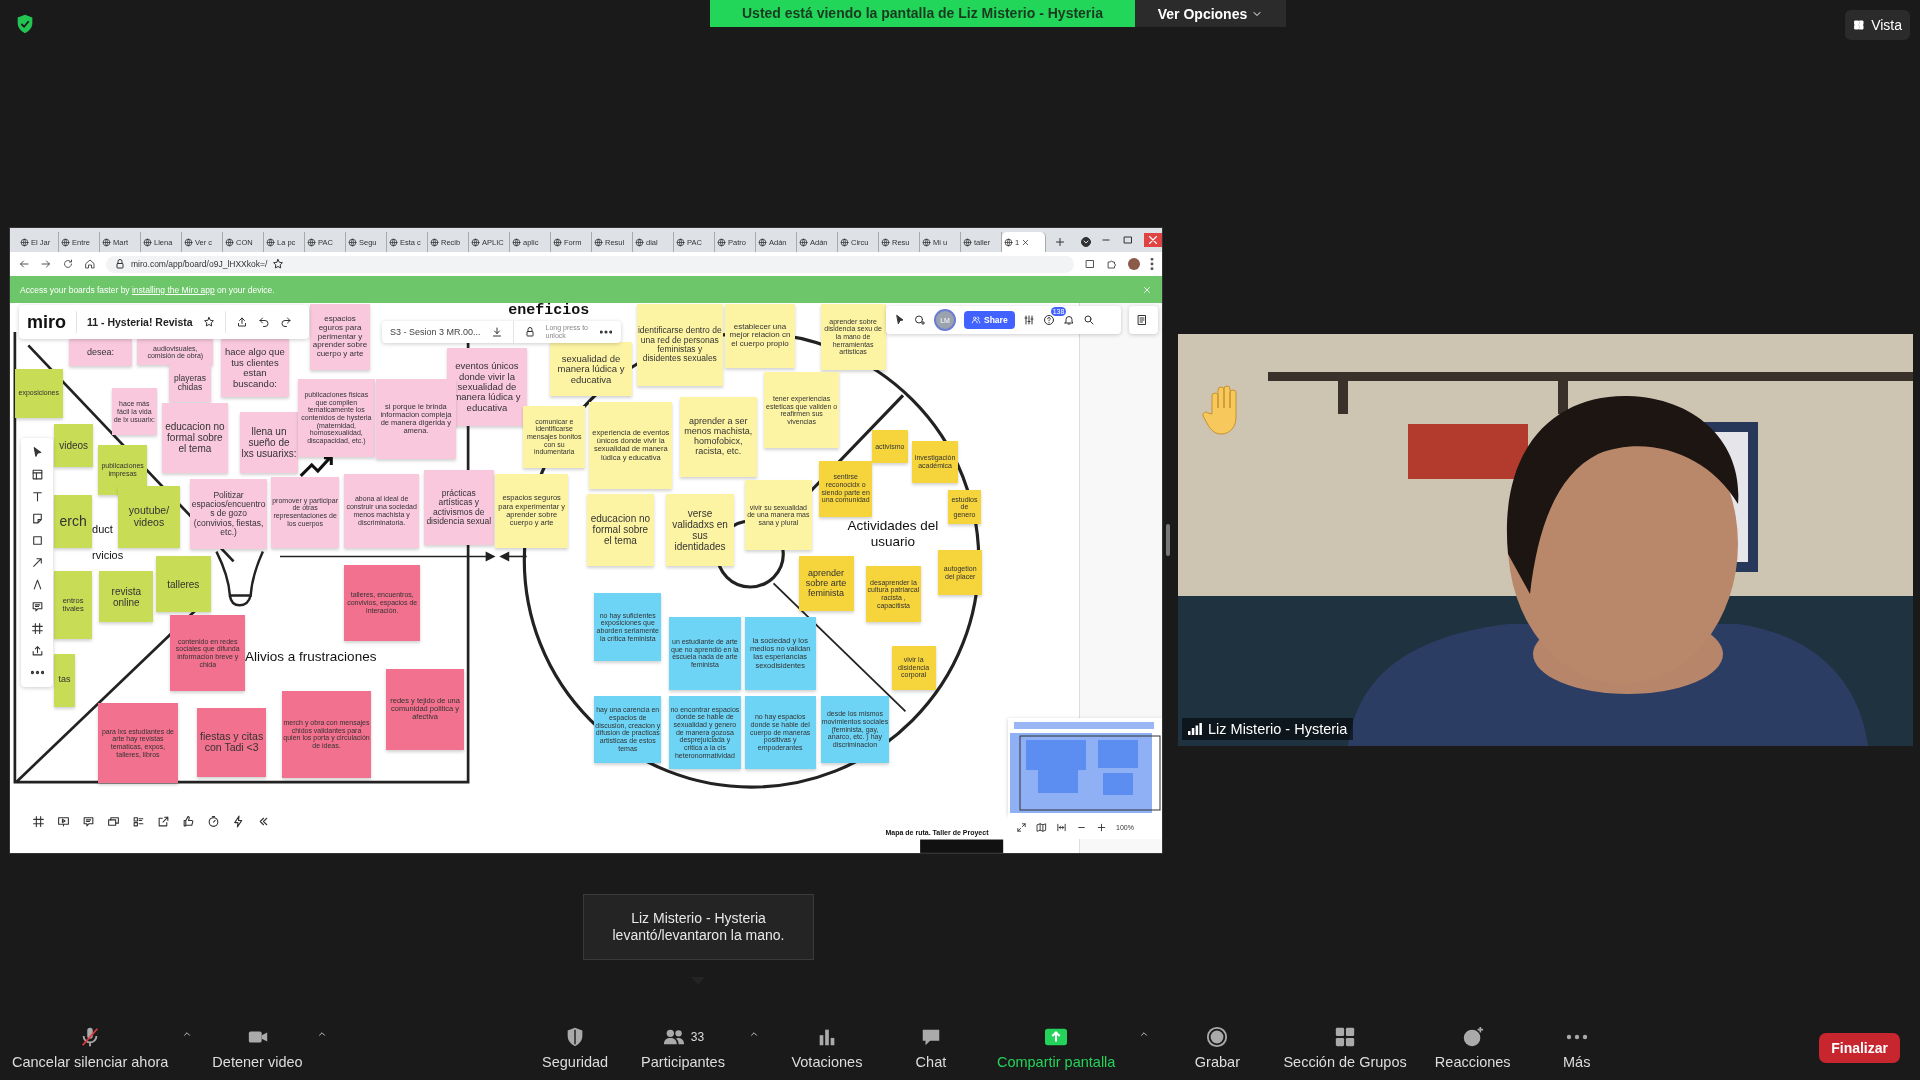 The width and height of the screenshot is (1920, 1080). What do you see at coordinates (989, 320) in the screenshot?
I see `share-button: Share` at bounding box center [989, 320].